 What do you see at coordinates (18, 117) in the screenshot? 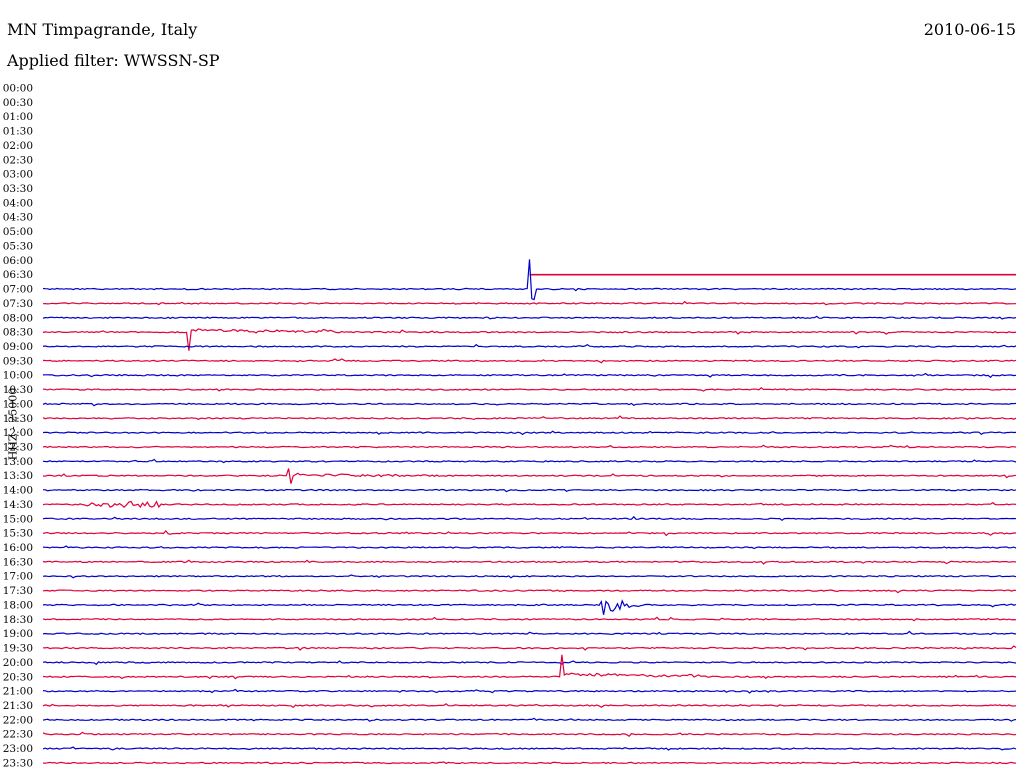
I see `row-time-label: 01:00` at bounding box center [18, 117].